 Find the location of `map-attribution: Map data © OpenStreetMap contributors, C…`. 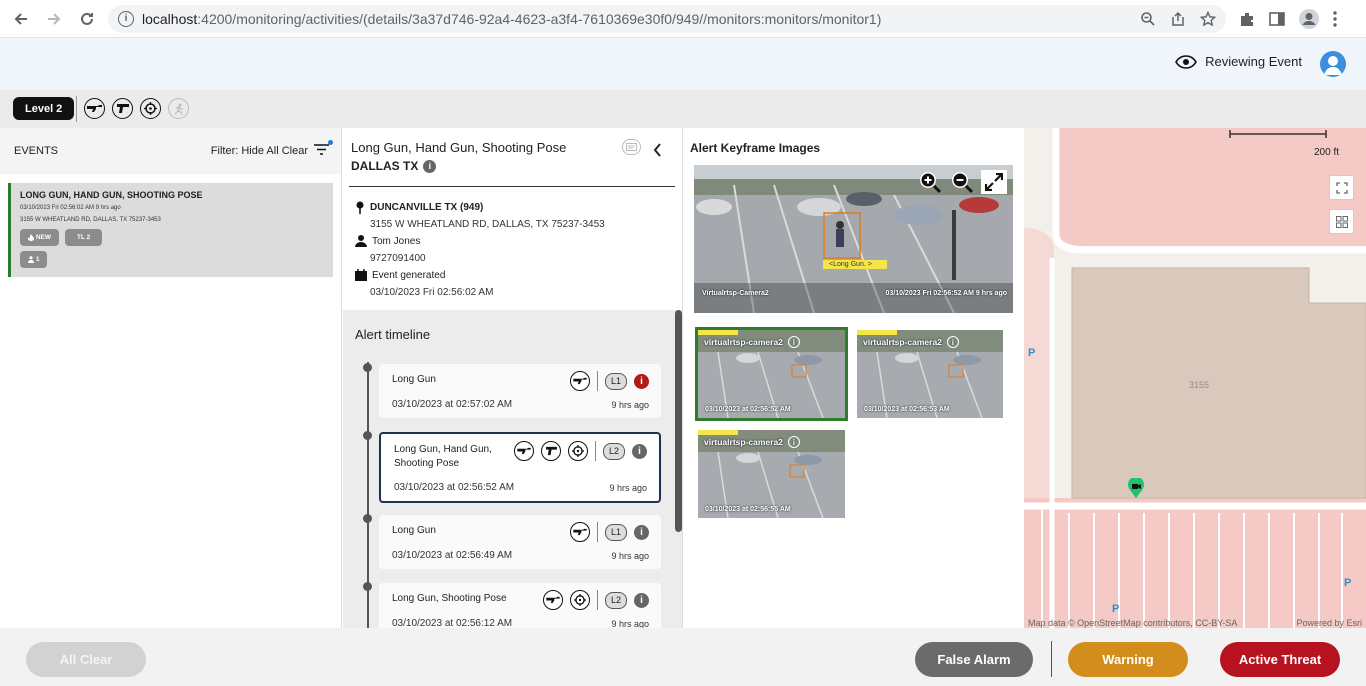

map-attribution: Map data © OpenStreetMap contributors, C… is located at coordinates (1133, 623).